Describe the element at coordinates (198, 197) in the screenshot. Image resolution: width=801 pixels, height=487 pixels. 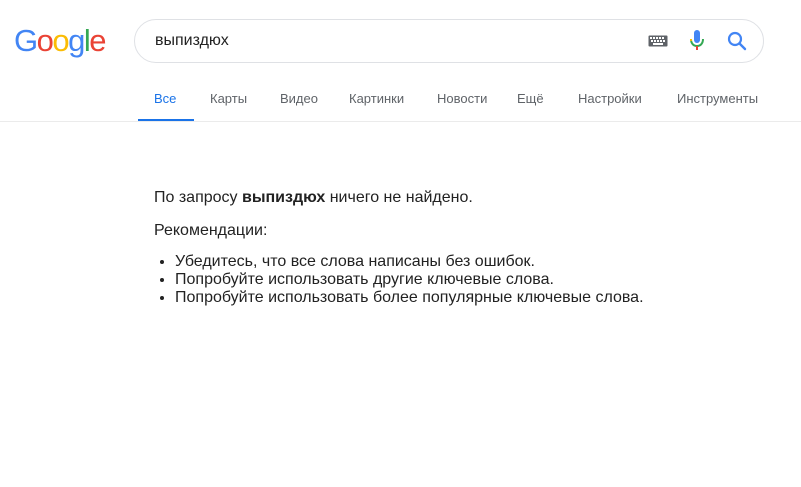
I see `no-results-prefix: По запросу` at that location.